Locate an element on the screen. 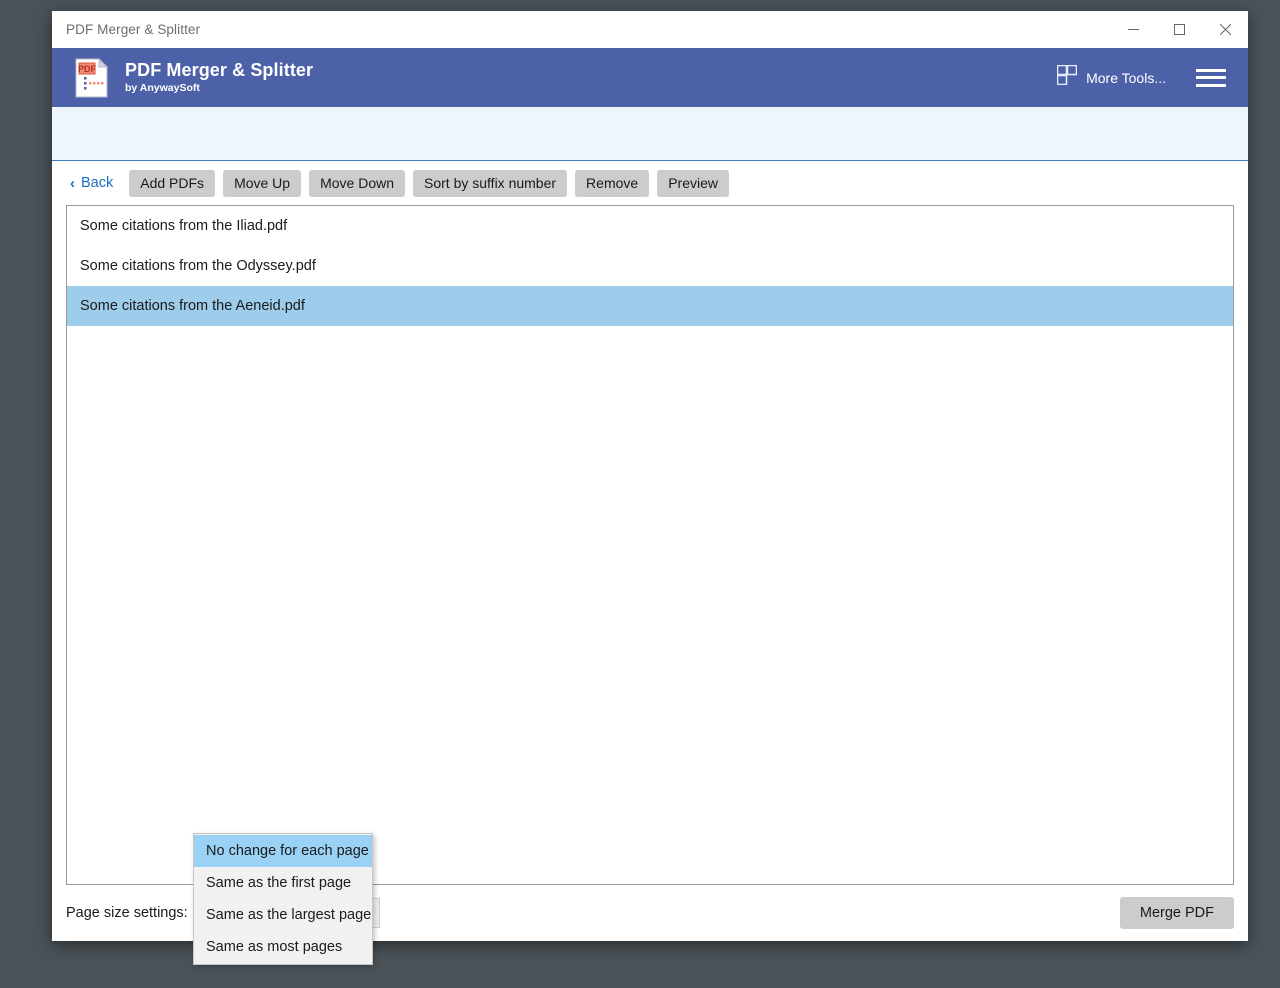  window-title: PDF Merger & Splitter is located at coordinates (133, 29).